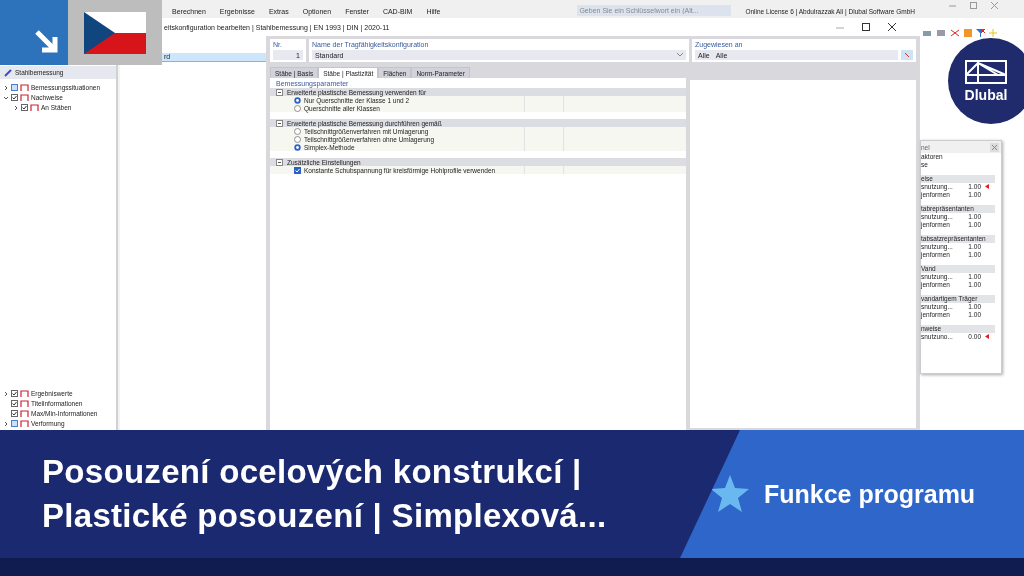  Describe the element at coordinates (866, 27) in the screenshot. I see `maximize-icon` at that location.